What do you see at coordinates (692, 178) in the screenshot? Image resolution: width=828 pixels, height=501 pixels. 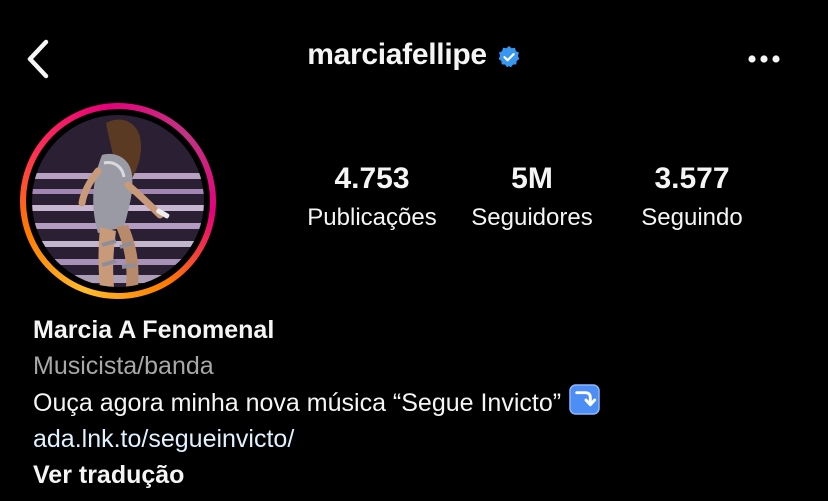 I see `following-count: 3.577` at bounding box center [692, 178].